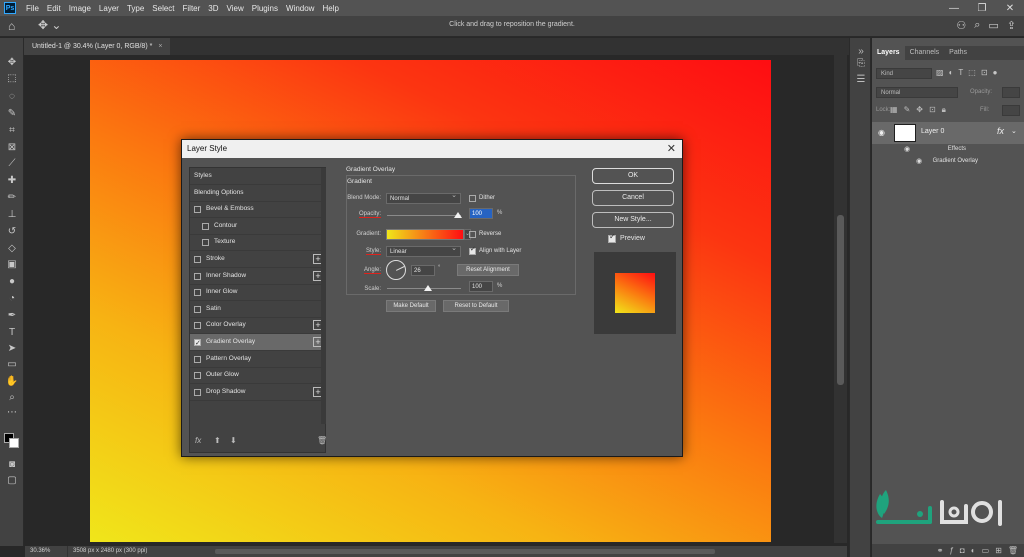 Image resolution: width=1024 pixels, height=557 pixels. Describe the element at coordinates (917, 92) in the screenshot. I see `layer-blend-mode-select: Normal` at that location.